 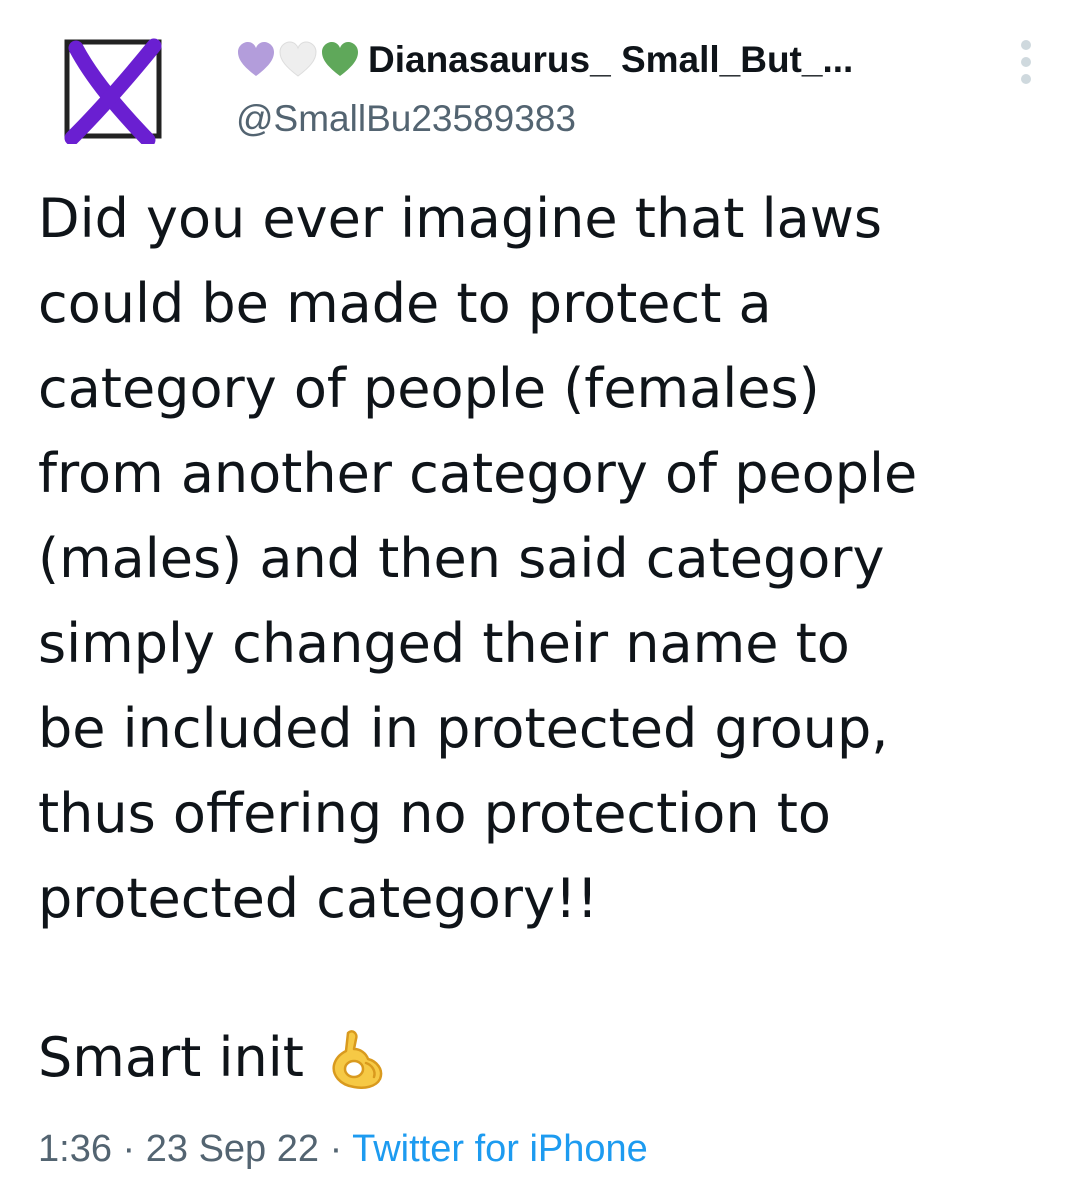 What do you see at coordinates (232, 1149) in the screenshot?
I see `tweet-date: 23 Sep 22` at bounding box center [232, 1149].